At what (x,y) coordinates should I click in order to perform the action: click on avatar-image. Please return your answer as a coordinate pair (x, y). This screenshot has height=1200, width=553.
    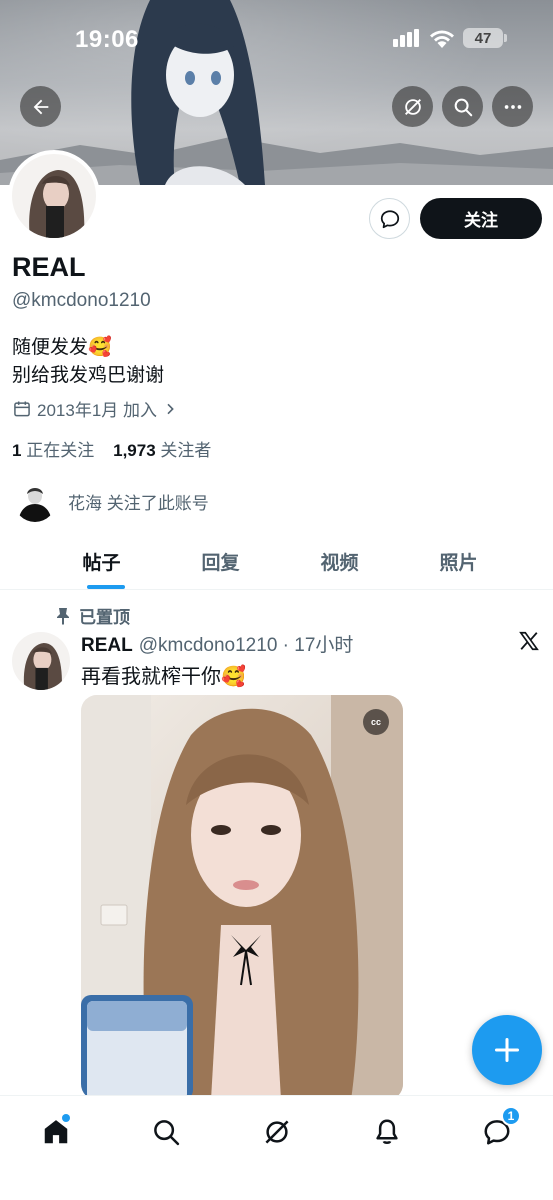
    Looking at the image, I should click on (54, 196).